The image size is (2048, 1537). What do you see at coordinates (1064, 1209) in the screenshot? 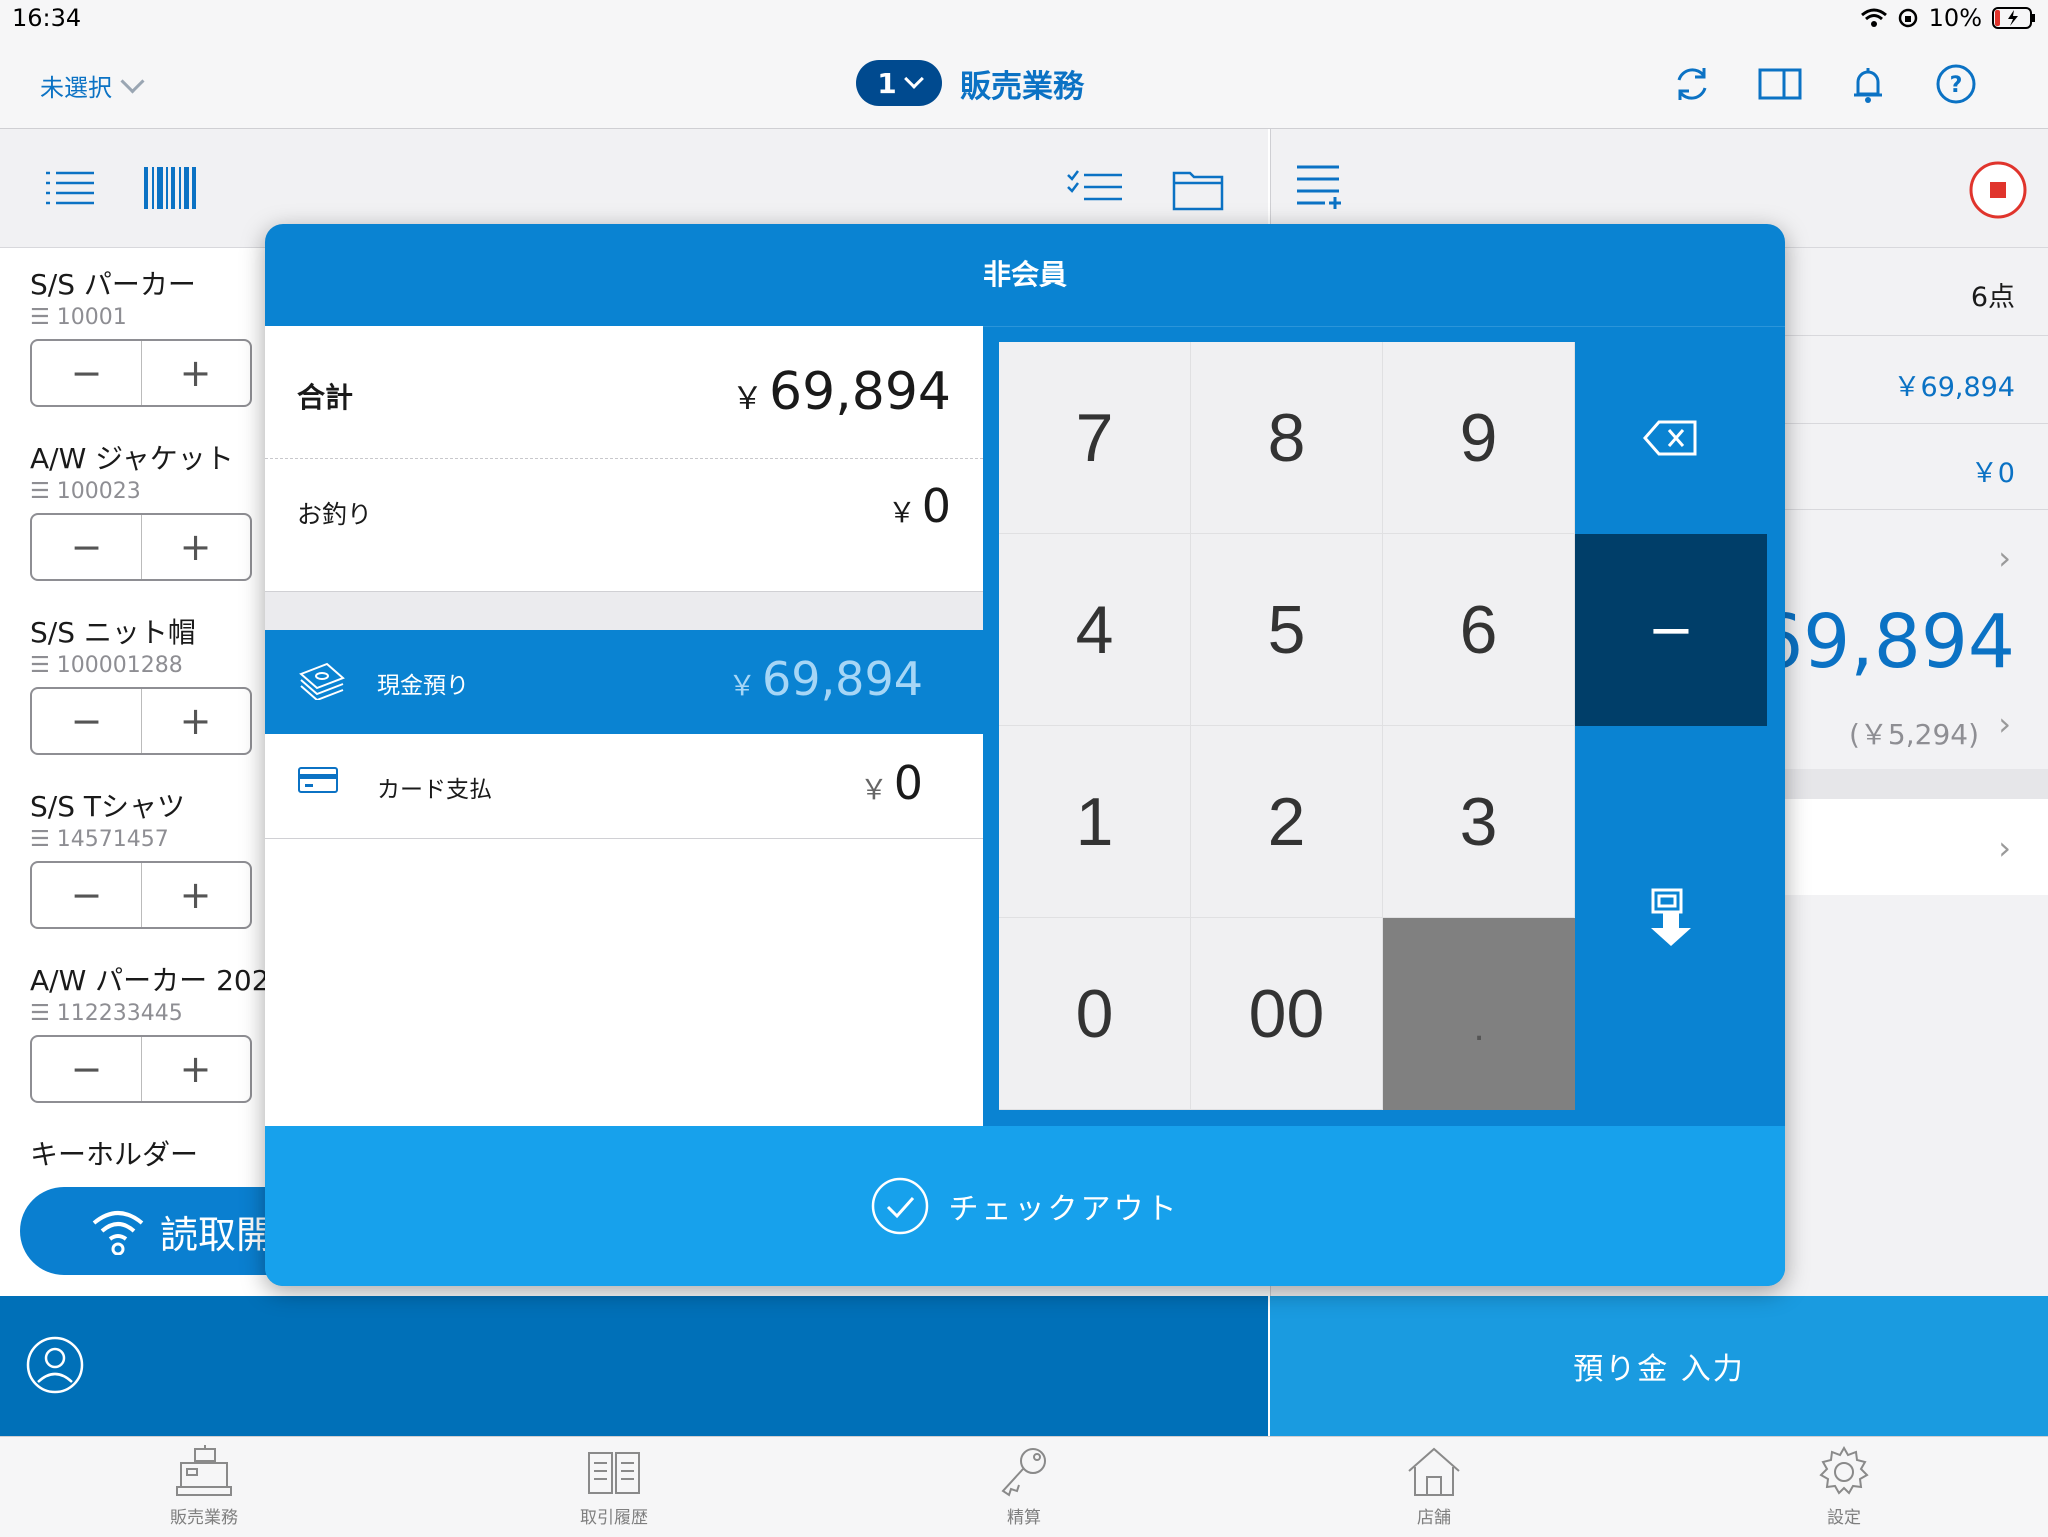
I see `checkout-label: チェックアウト` at bounding box center [1064, 1209].